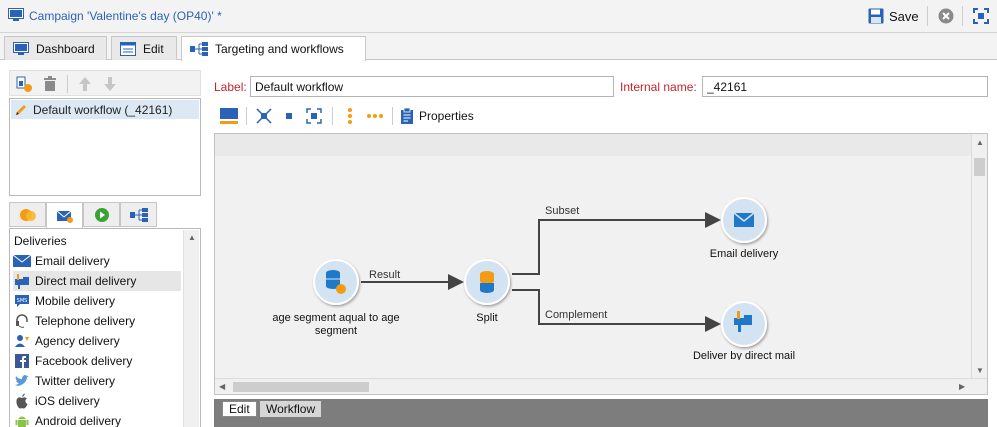 The height and width of the screenshot is (427, 997). I want to click on tab-targeting, so click(27, 214).